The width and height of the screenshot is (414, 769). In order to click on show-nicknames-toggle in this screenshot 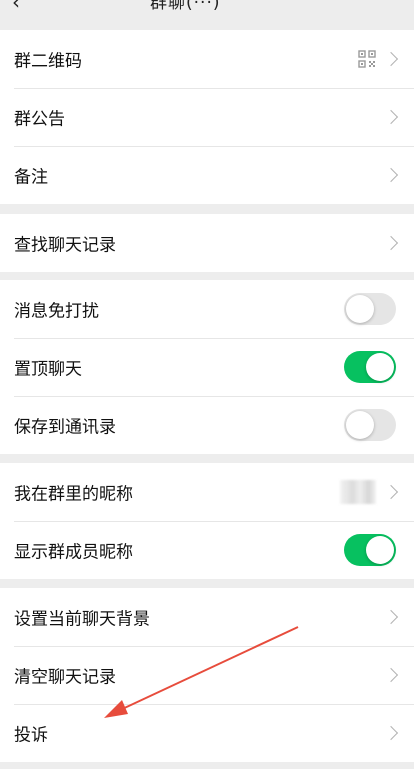, I will do `click(370, 550)`.